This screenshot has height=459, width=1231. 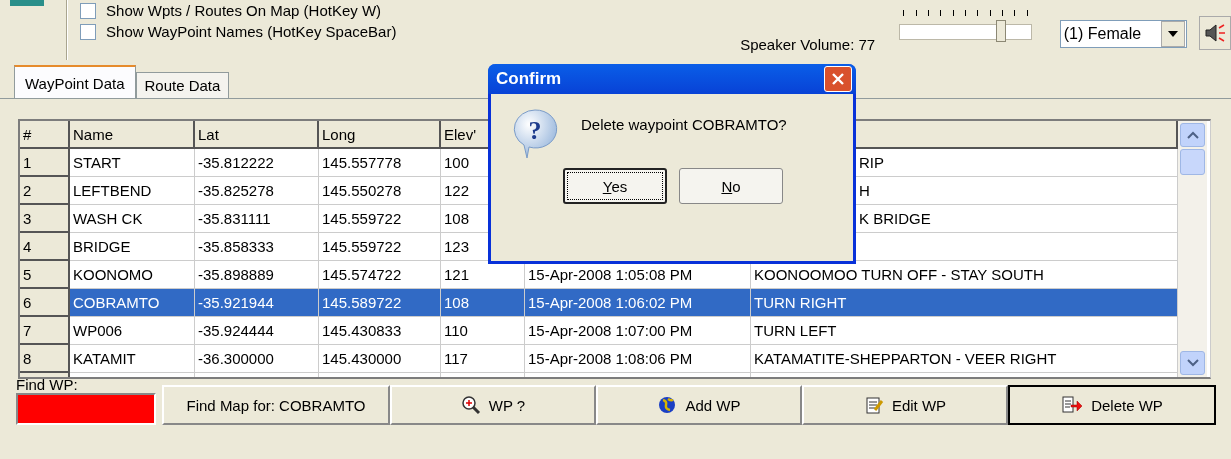 I want to click on table-cell: -36.300000, so click(x=257, y=359).